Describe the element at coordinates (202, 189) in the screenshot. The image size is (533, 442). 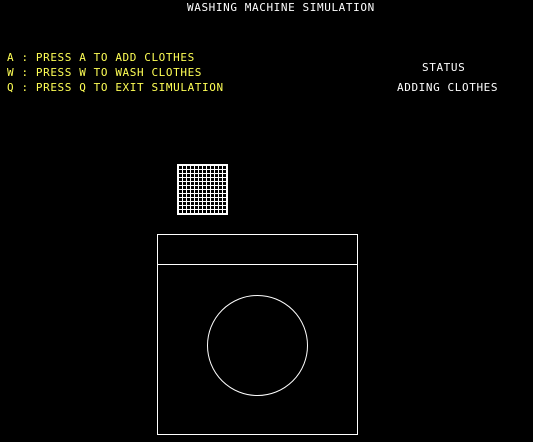
I see `clothes-bundle-icon` at that location.